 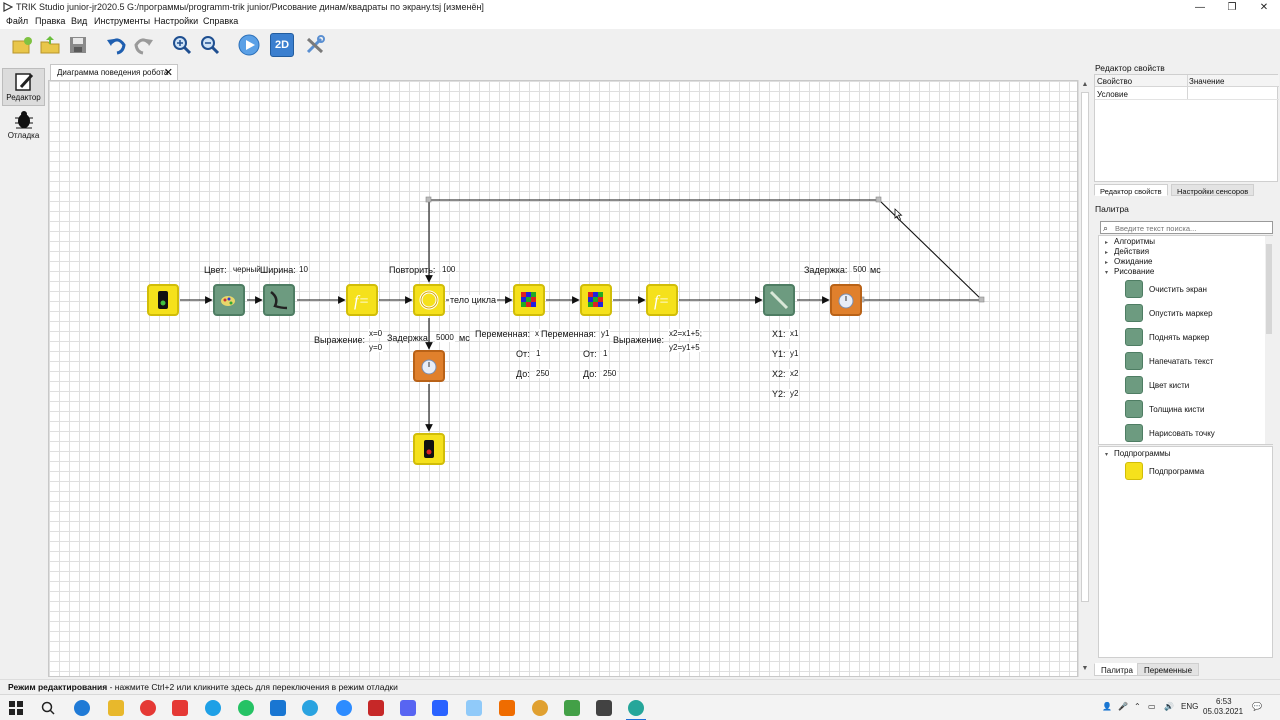 I want to click on new-file-button, so click(x=22, y=45).